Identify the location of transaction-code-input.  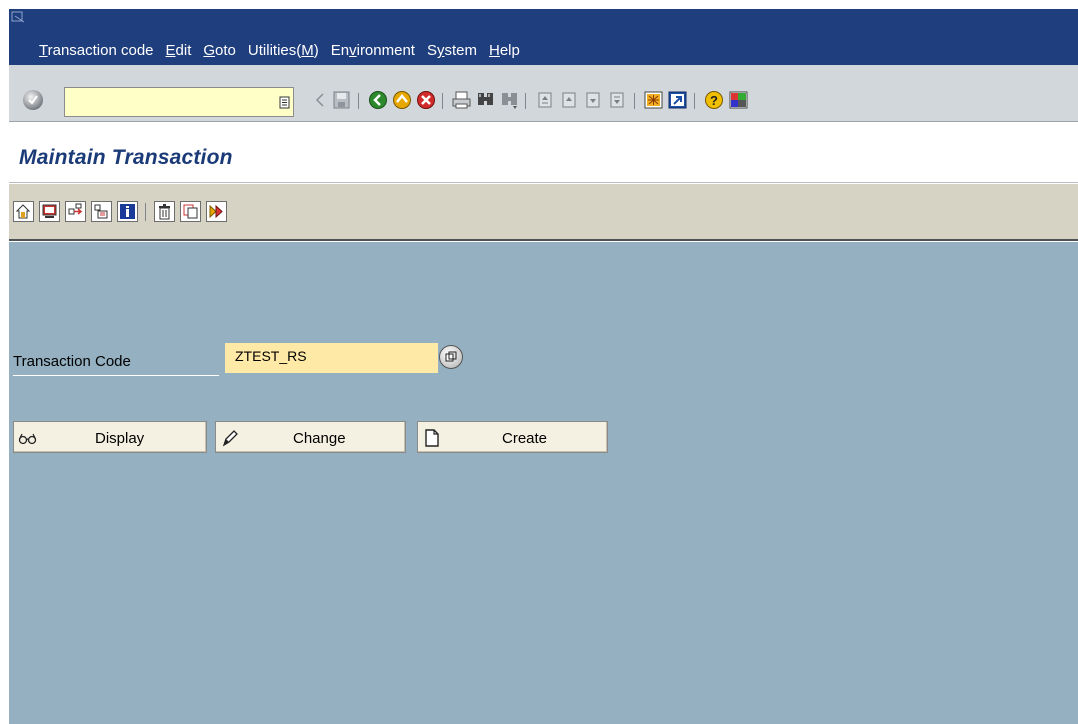
(331, 358).